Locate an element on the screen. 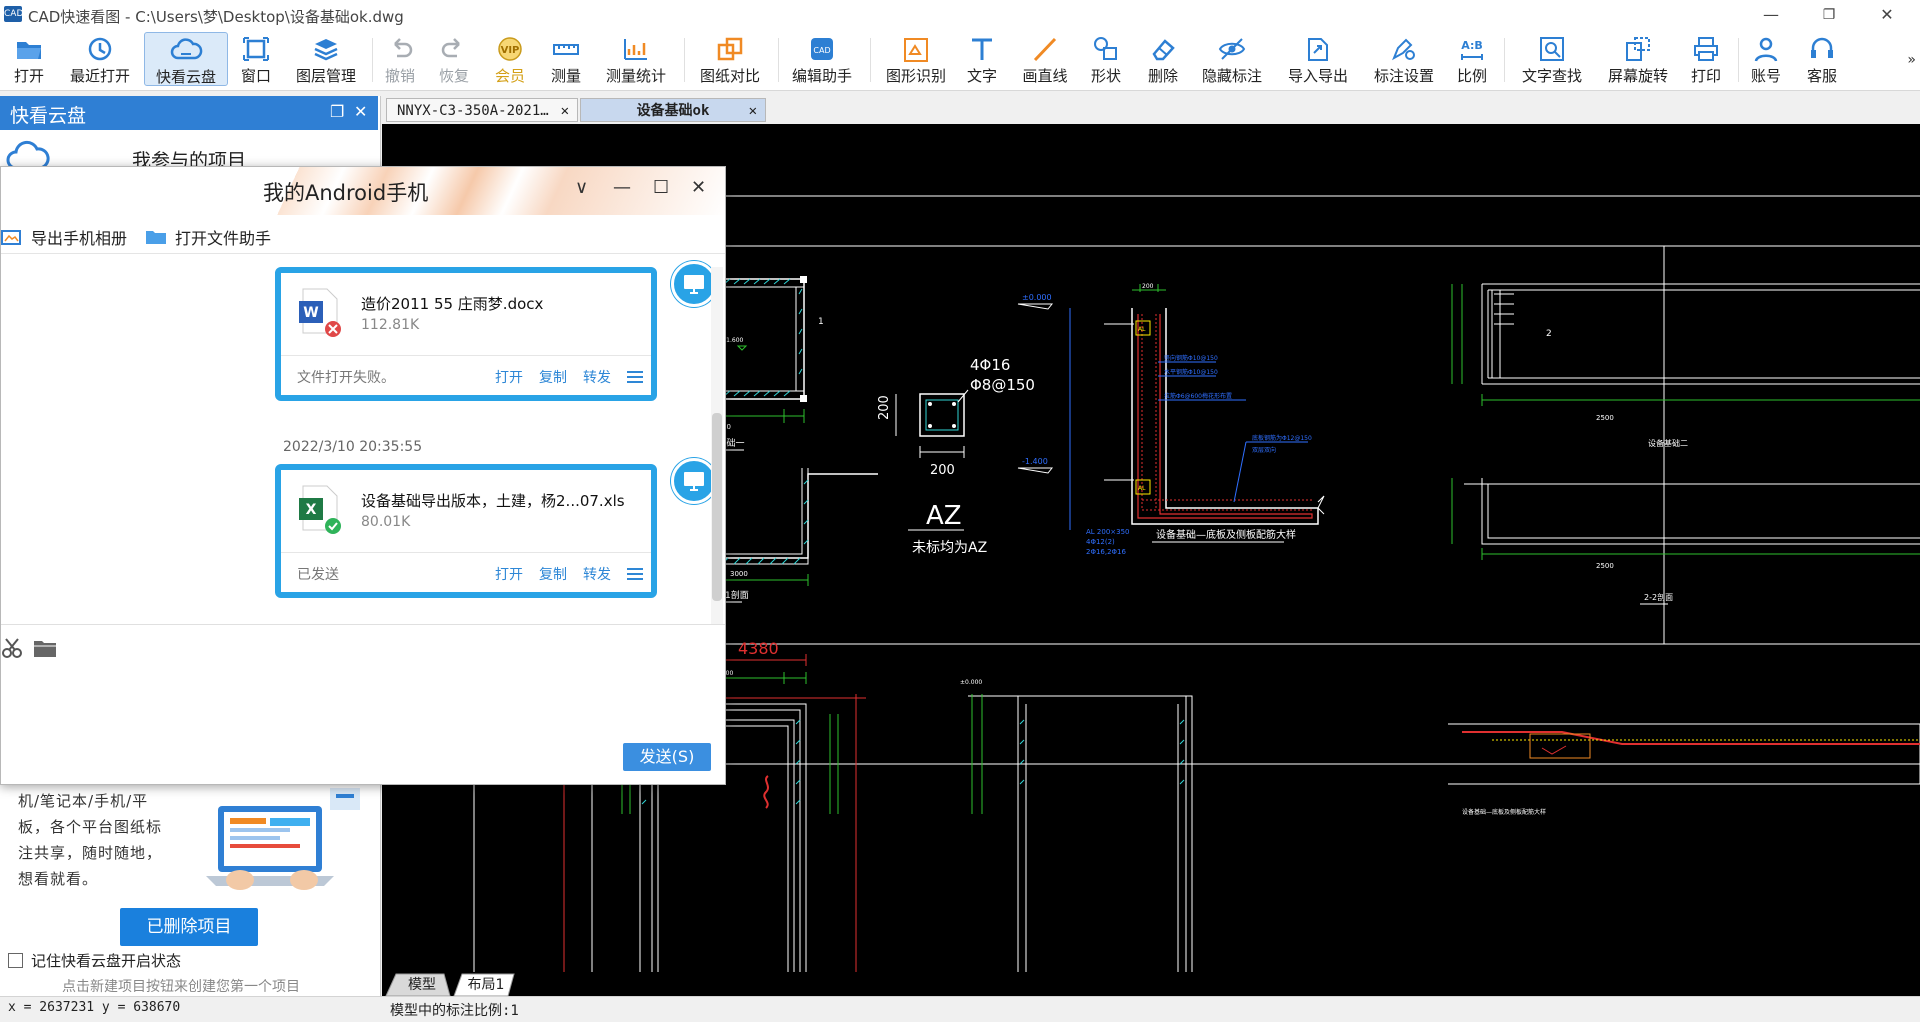 This screenshot has width=1920, height=1022. cloud-drive-label: 快看云盘 is located at coordinates (185, 77).